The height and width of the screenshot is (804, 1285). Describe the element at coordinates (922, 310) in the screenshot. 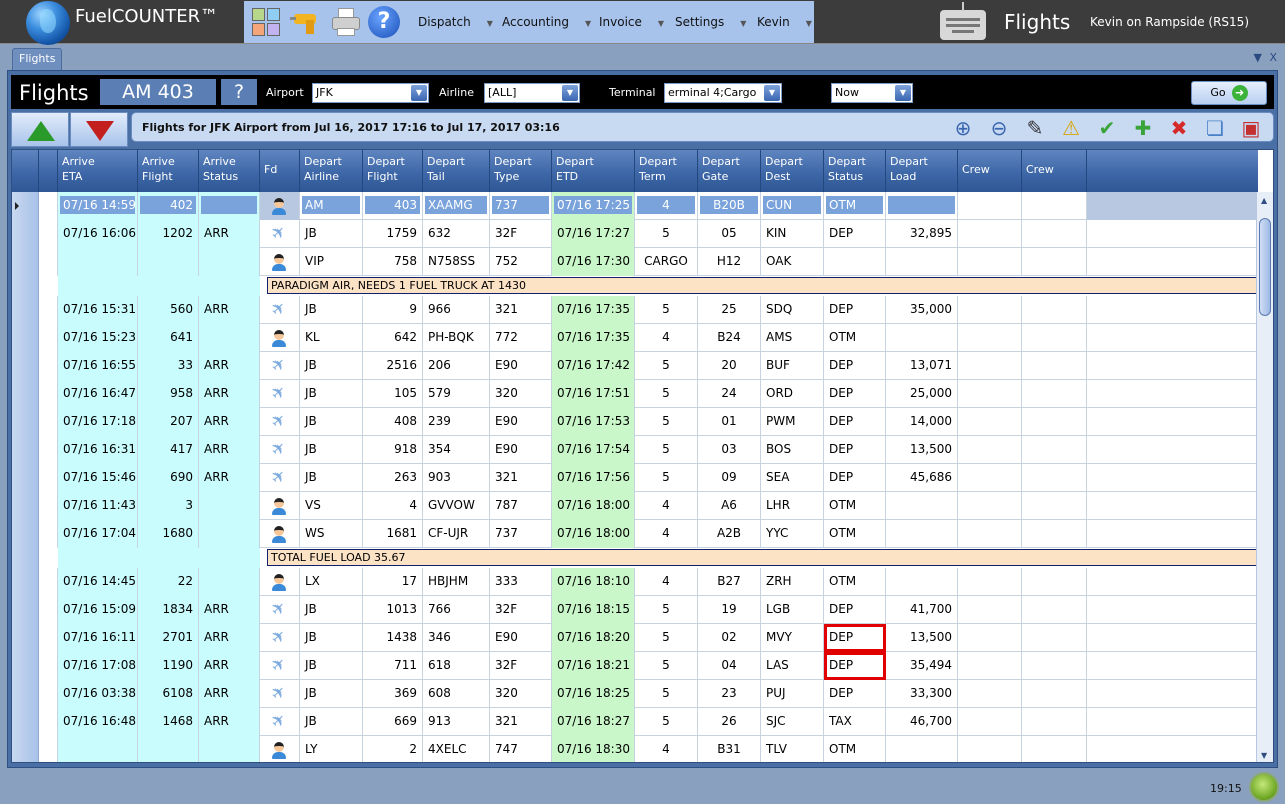

I see `cell-depart-load: 35,000` at that location.